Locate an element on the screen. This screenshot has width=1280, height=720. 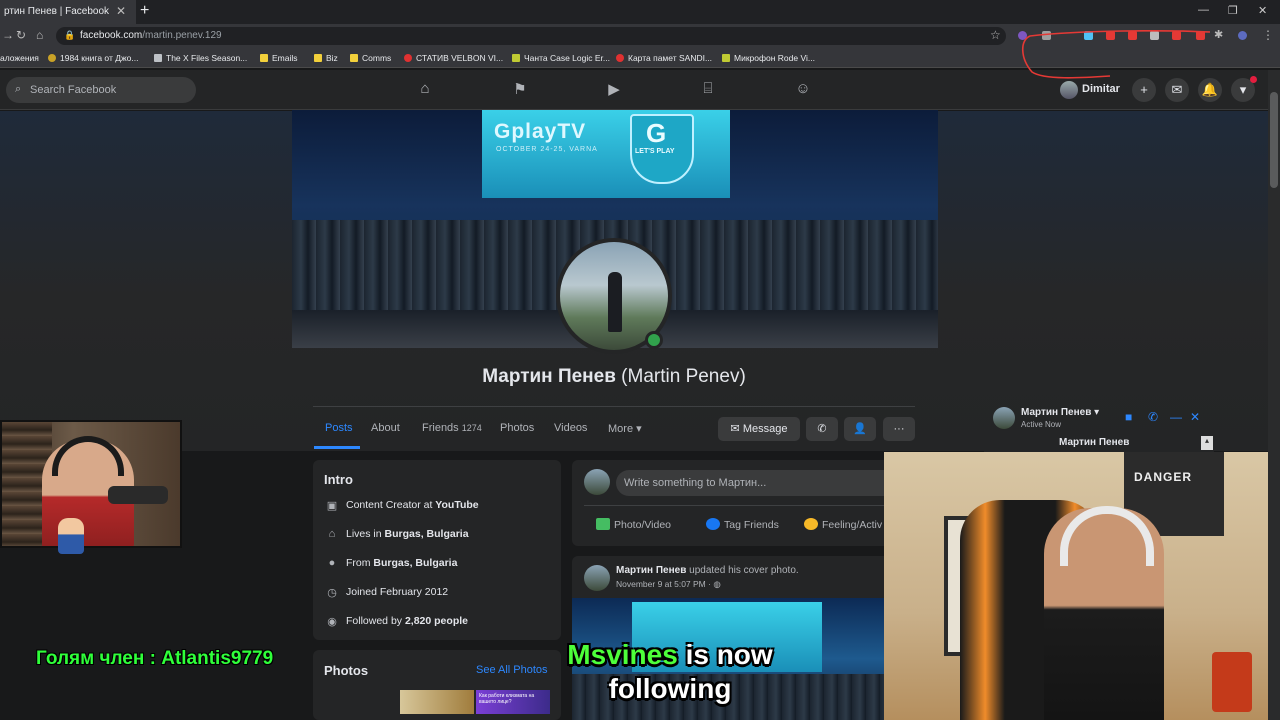
photo-video-button: Photo/Video is located at coordinates (633, 524).